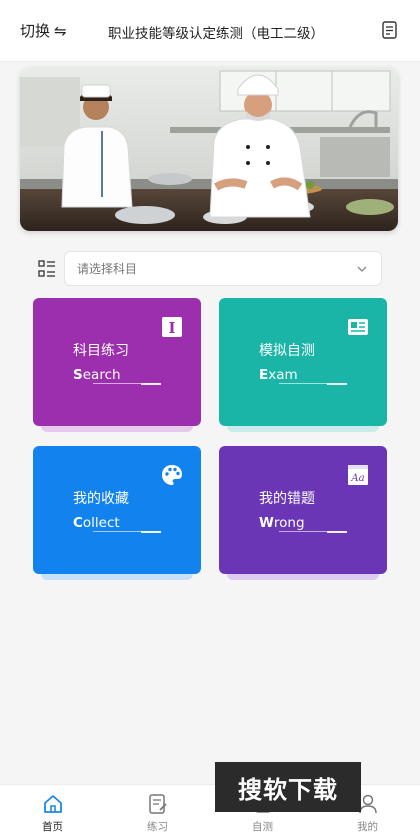 This screenshot has height=840, width=420. Describe the element at coordinates (97, 375) in the screenshot. I see `card-subtitle: Search` at that location.